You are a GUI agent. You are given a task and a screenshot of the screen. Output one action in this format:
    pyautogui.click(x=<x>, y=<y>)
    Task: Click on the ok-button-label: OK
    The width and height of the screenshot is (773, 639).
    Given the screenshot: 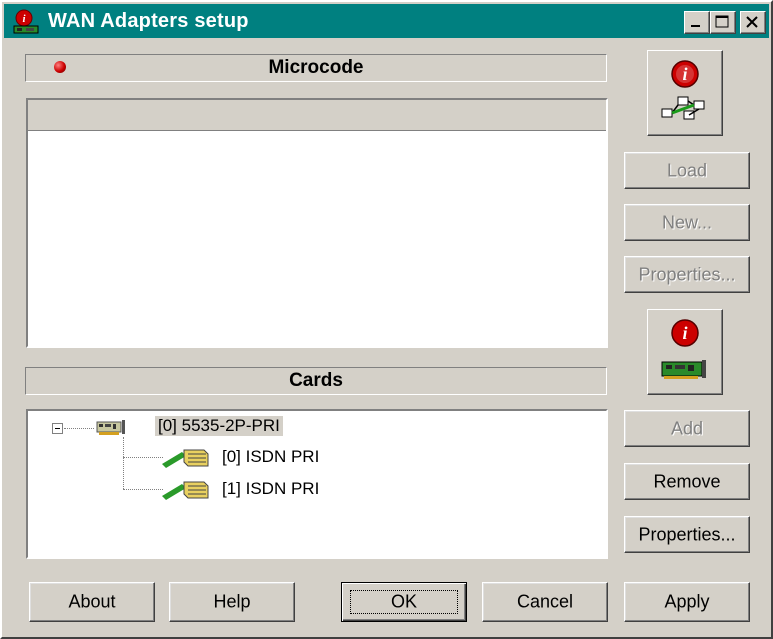 What is the action you would take?
    pyautogui.click(x=403, y=601)
    